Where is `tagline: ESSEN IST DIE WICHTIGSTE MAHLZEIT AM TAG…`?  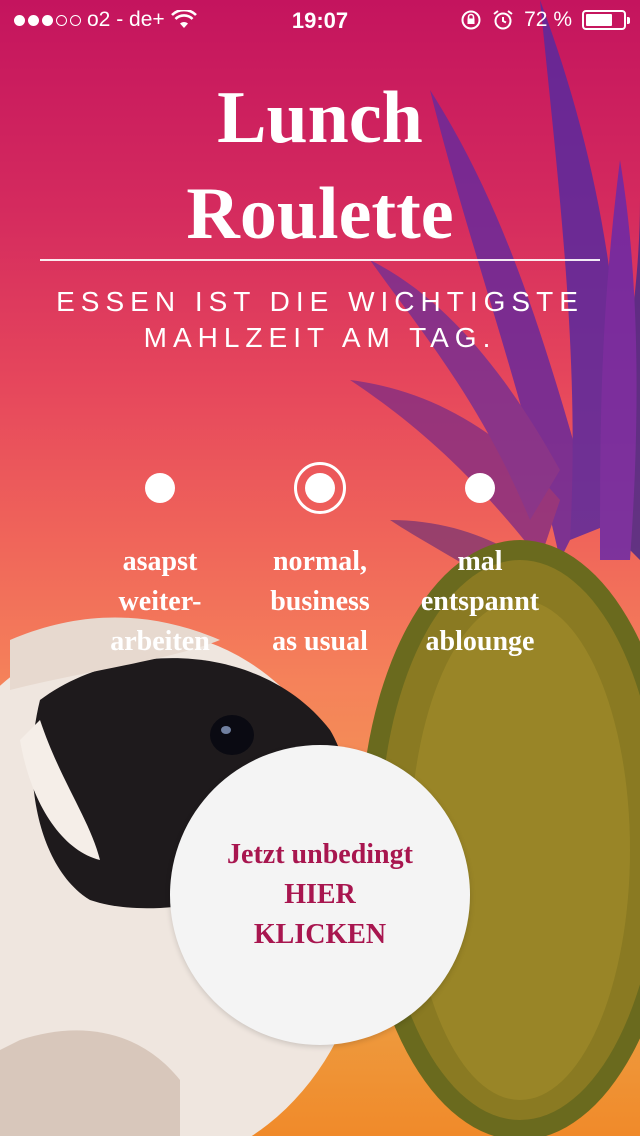
tagline: ESSEN IST DIE WICHTIGSTE MAHLZEIT AM TAG… is located at coordinates (320, 320).